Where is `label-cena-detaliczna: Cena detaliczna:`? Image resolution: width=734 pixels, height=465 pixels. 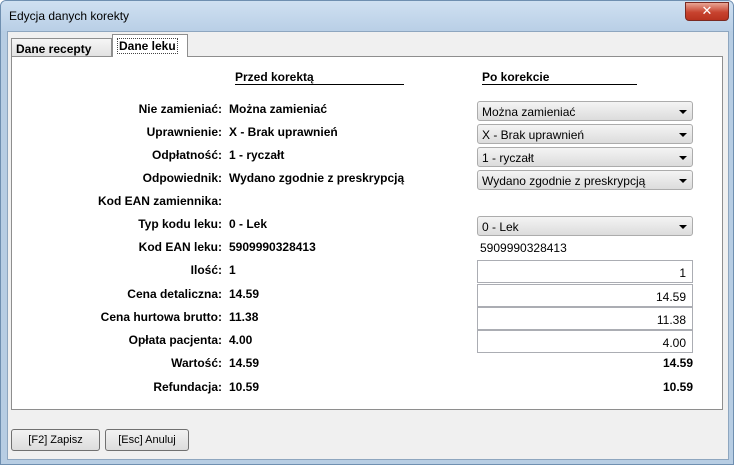 label-cena-detaliczna: Cena detaliczna: is located at coordinates (174, 294).